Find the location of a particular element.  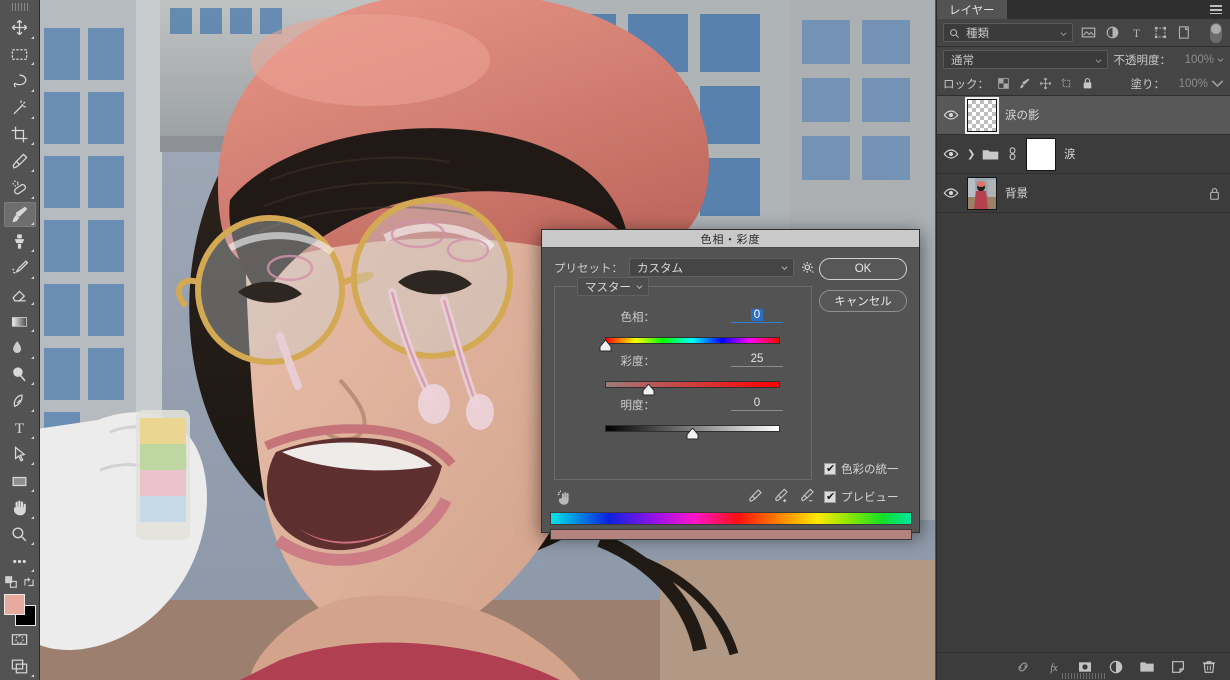

history-brush-tool is located at coordinates (20, 268).